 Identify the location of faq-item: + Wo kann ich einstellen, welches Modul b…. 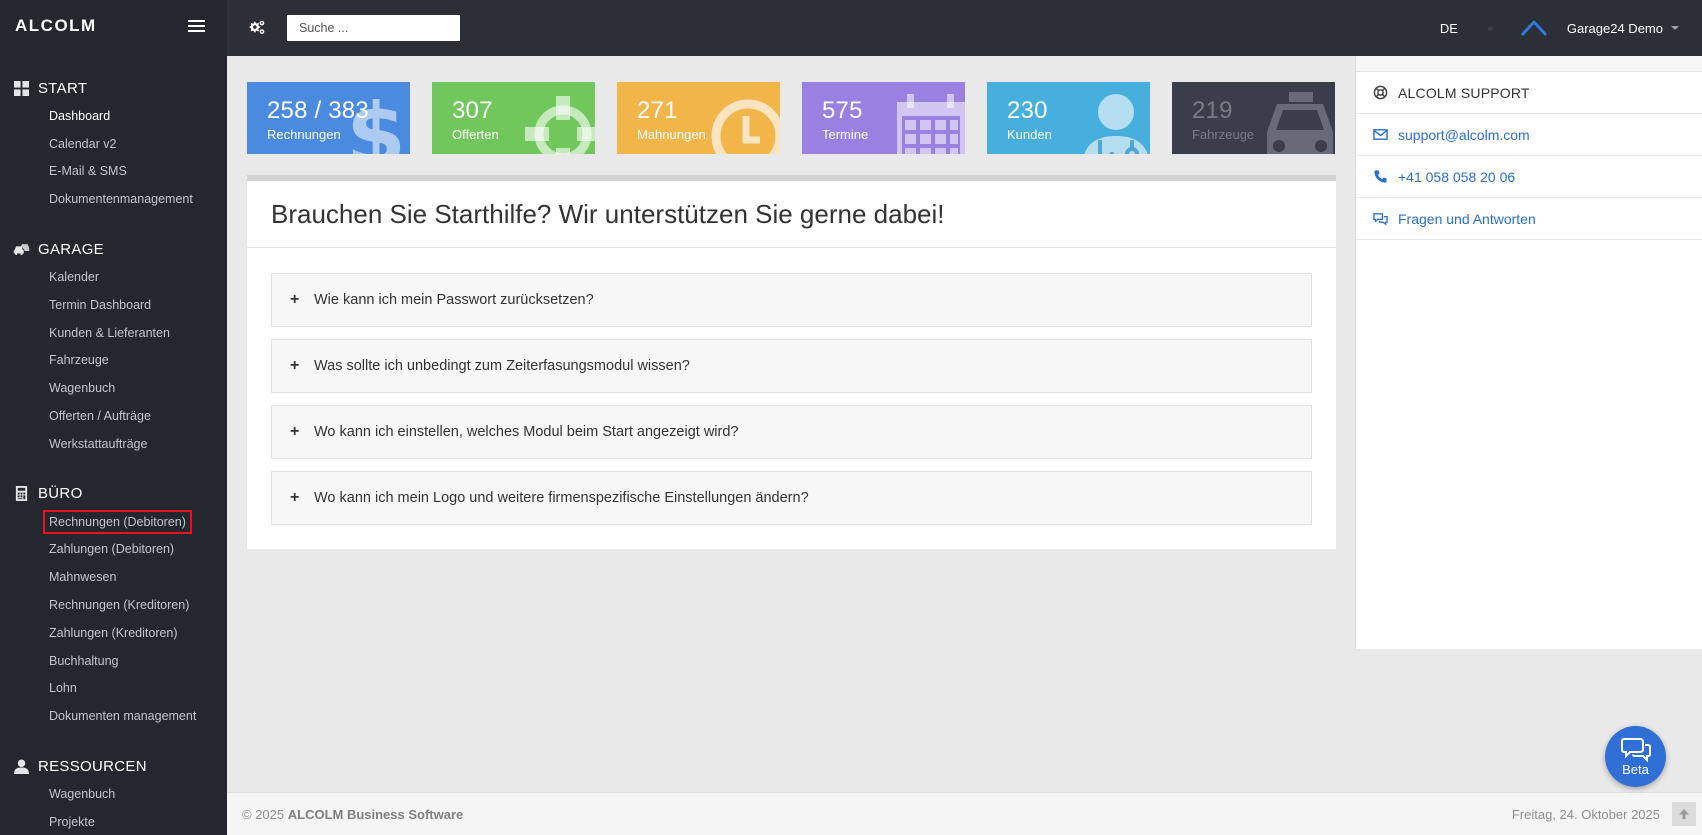
(791, 432).